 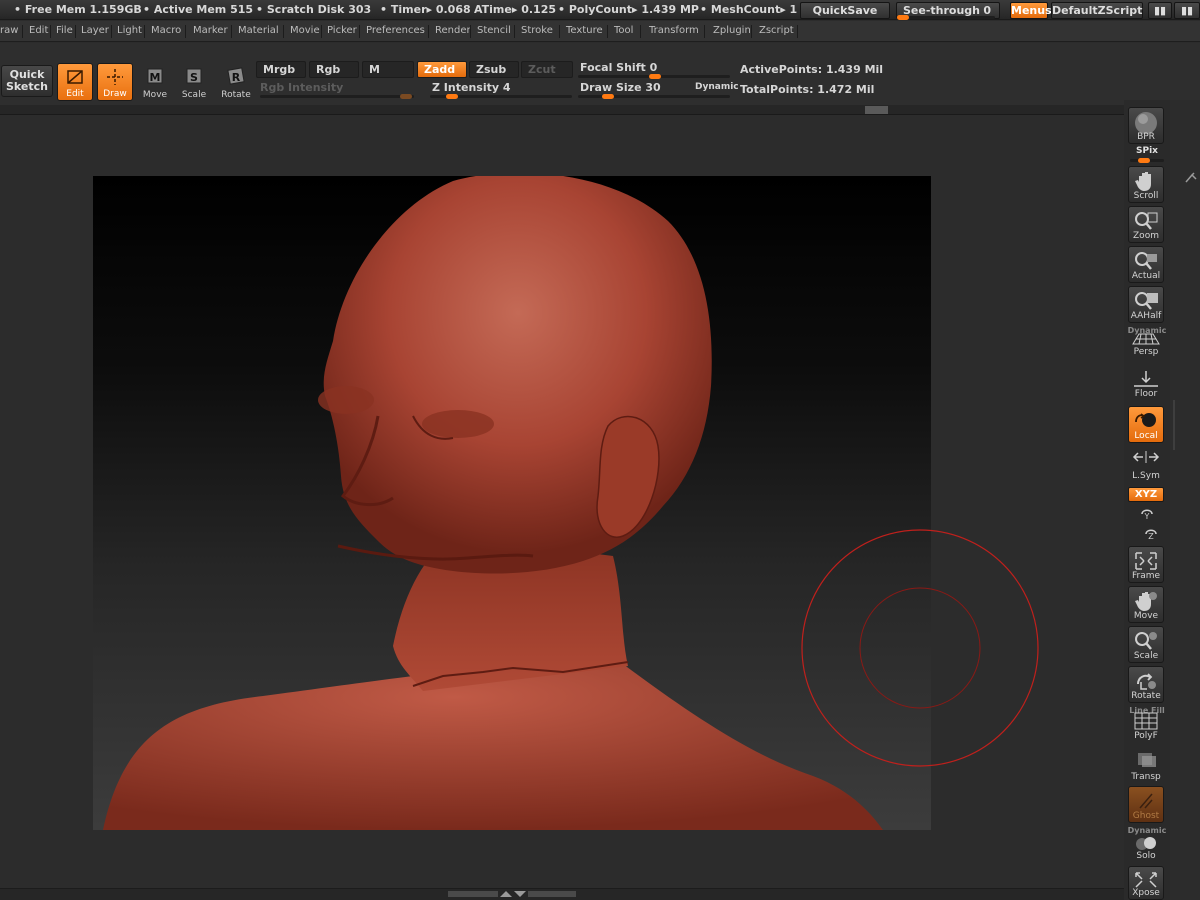 I want to click on window-options-icon: ▮▮, so click(x=1187, y=10).